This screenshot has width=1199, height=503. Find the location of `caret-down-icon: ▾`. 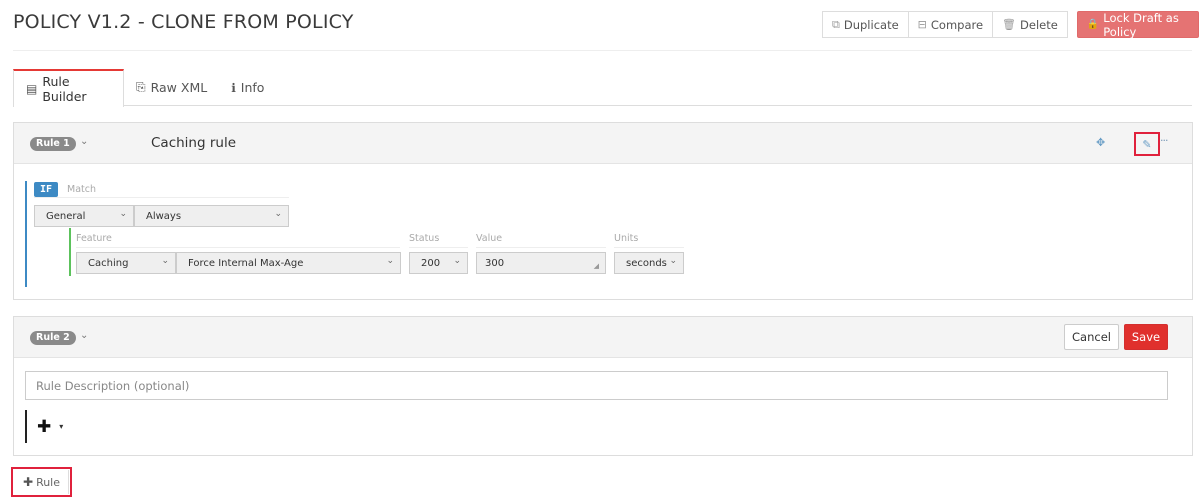

caret-down-icon: ▾ is located at coordinates (61, 426).